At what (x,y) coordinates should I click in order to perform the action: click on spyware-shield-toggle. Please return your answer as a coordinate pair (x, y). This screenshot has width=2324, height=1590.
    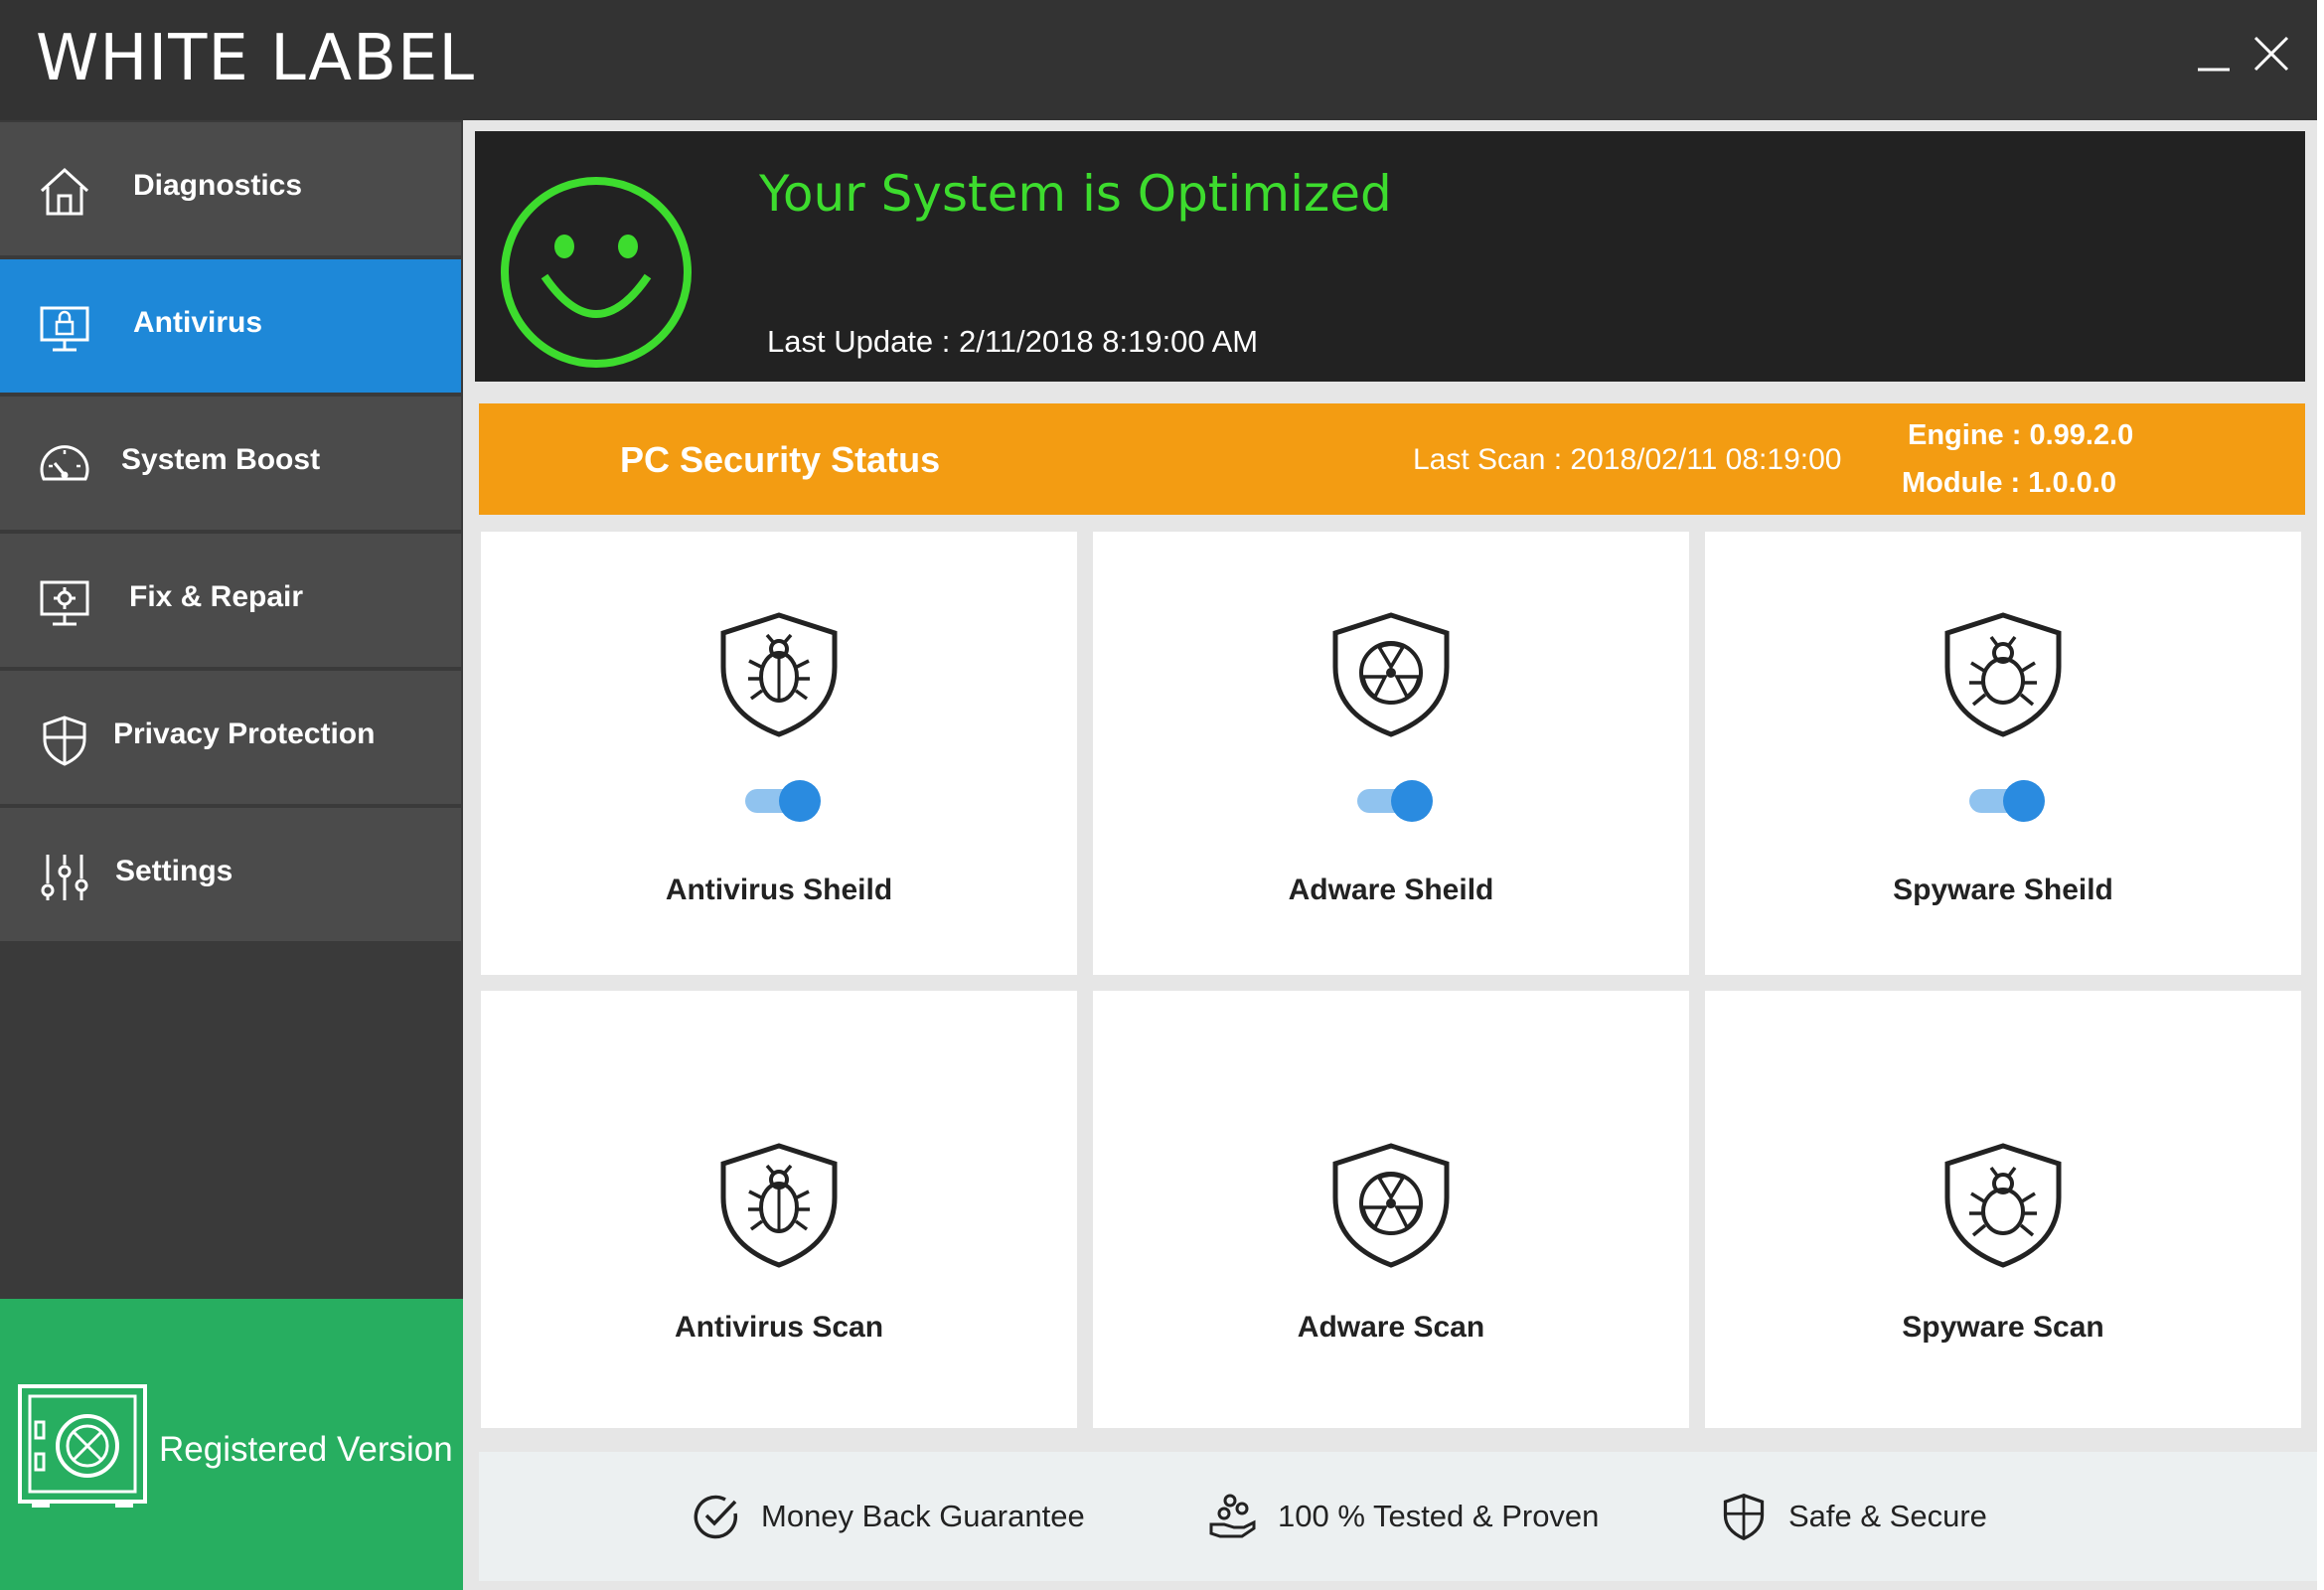
    Looking at the image, I should click on (2007, 801).